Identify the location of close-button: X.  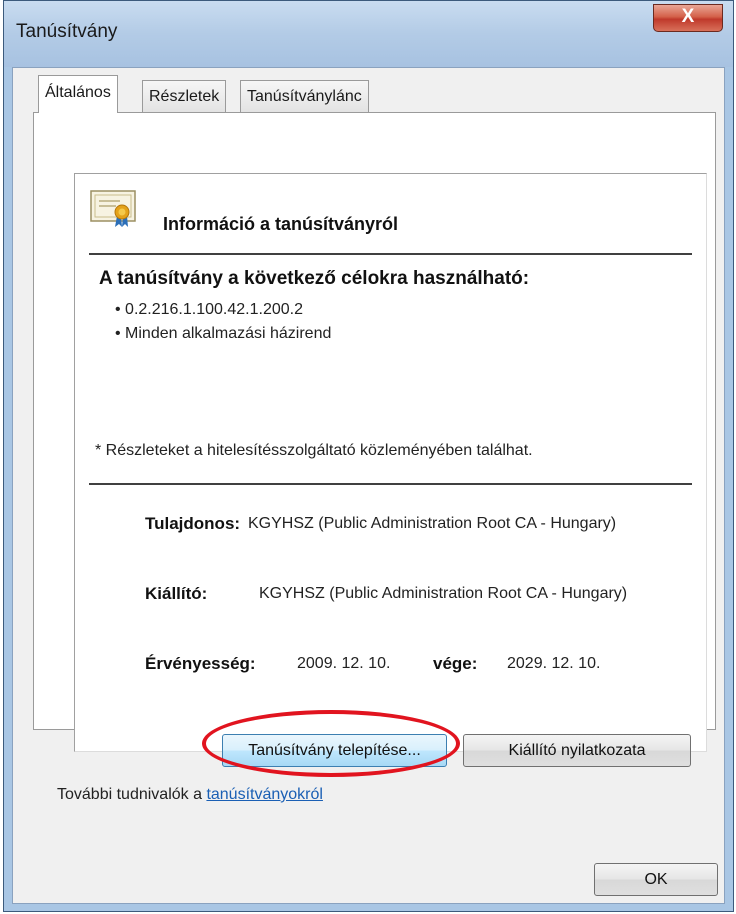
(688, 18).